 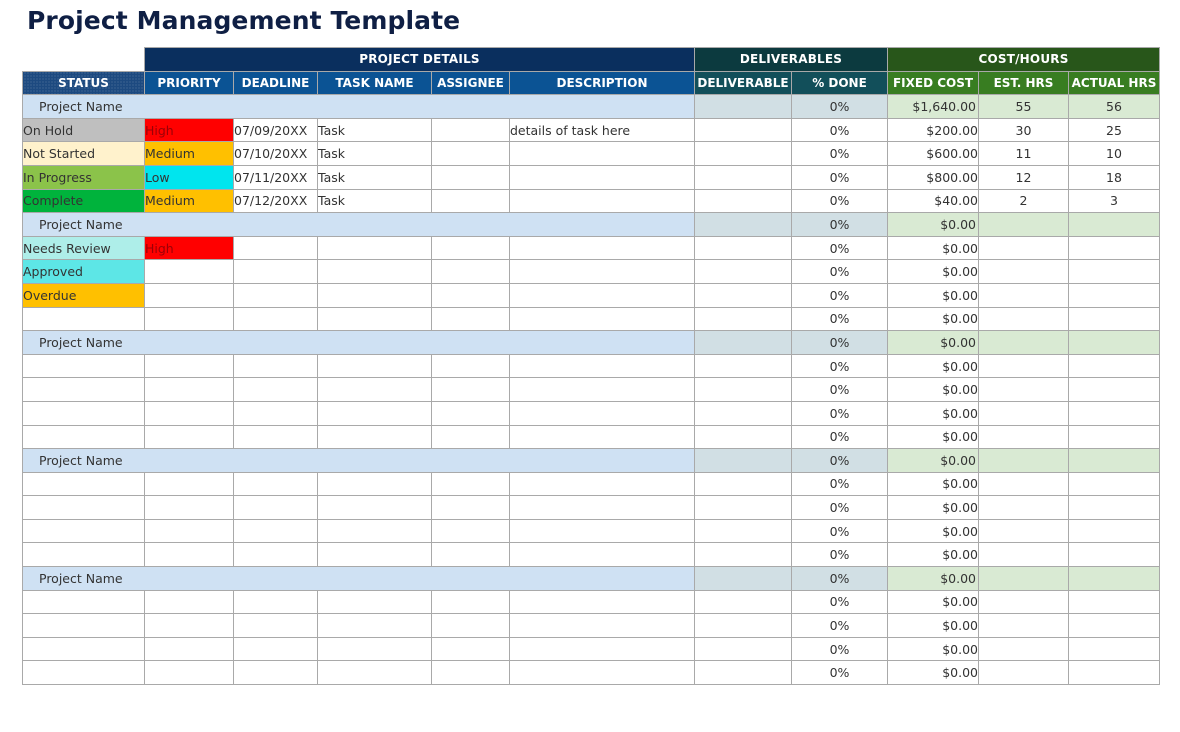 I want to click on column-header-pct-done: % DONE, so click(x=839, y=83).